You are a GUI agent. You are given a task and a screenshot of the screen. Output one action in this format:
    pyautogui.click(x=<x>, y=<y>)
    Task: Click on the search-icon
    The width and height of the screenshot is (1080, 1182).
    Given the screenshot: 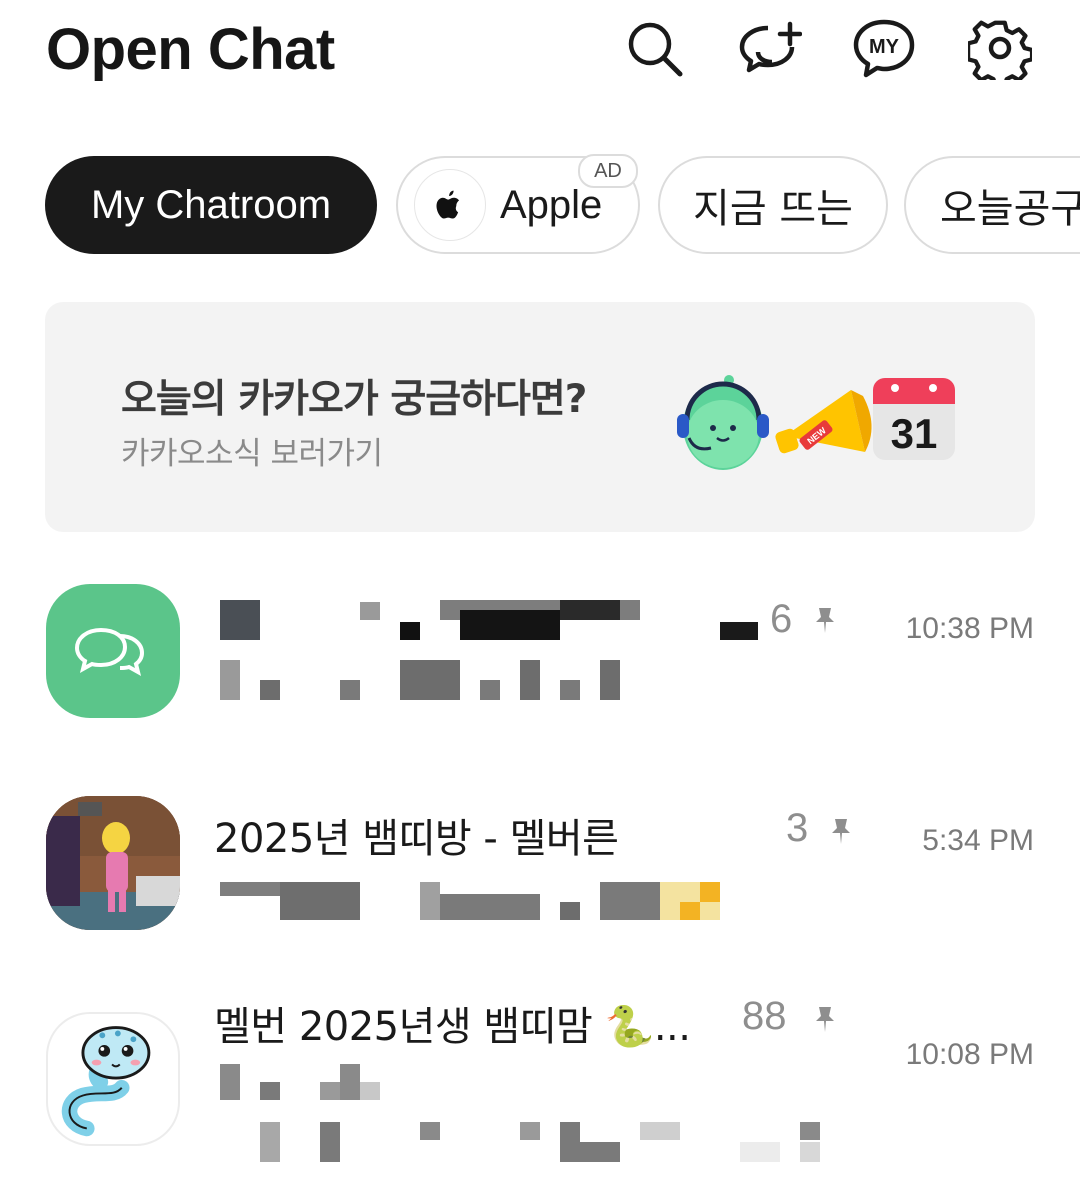 What is the action you would take?
    pyautogui.click(x=654, y=48)
    